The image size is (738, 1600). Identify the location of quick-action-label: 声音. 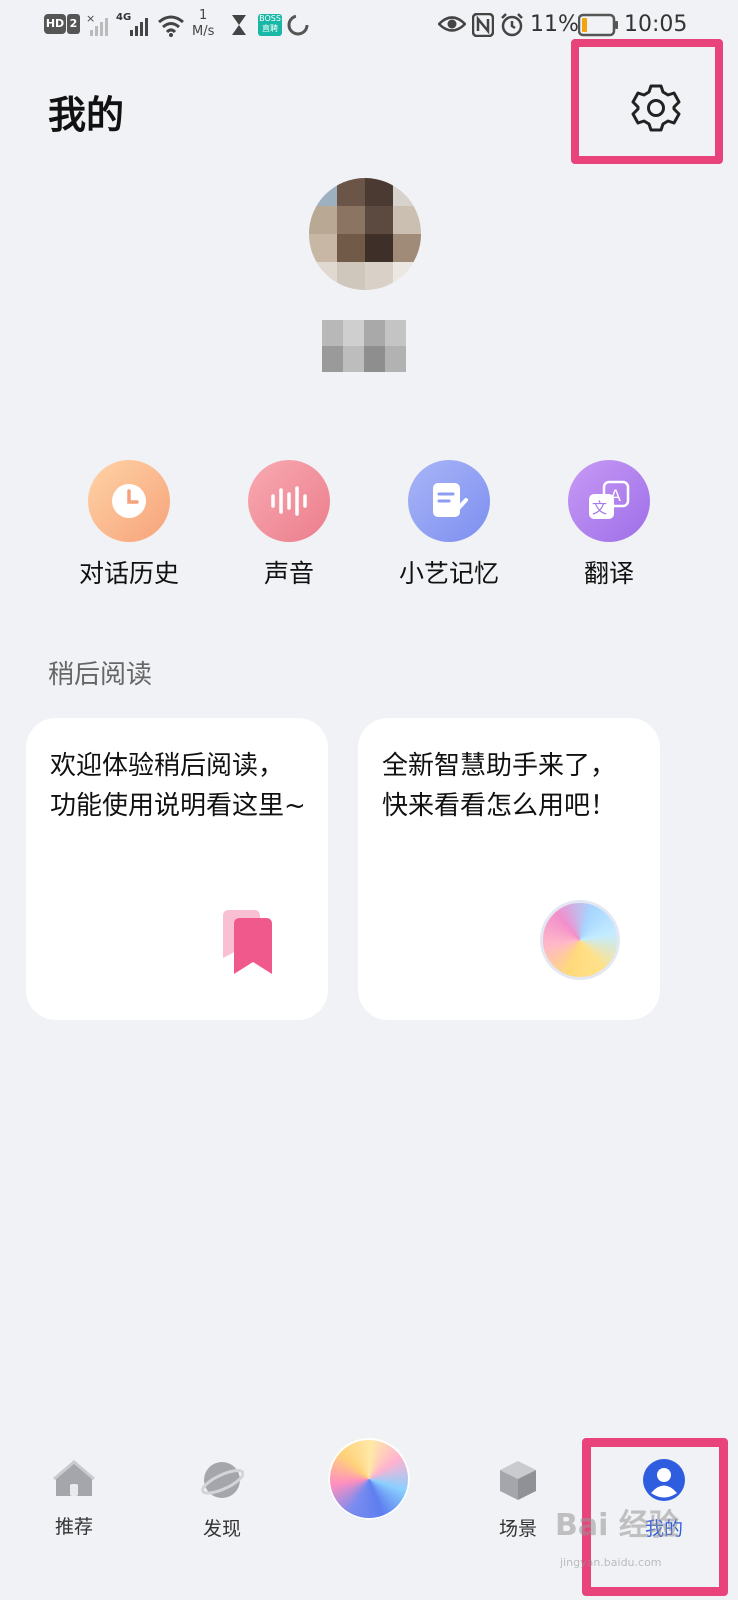
(288, 573).